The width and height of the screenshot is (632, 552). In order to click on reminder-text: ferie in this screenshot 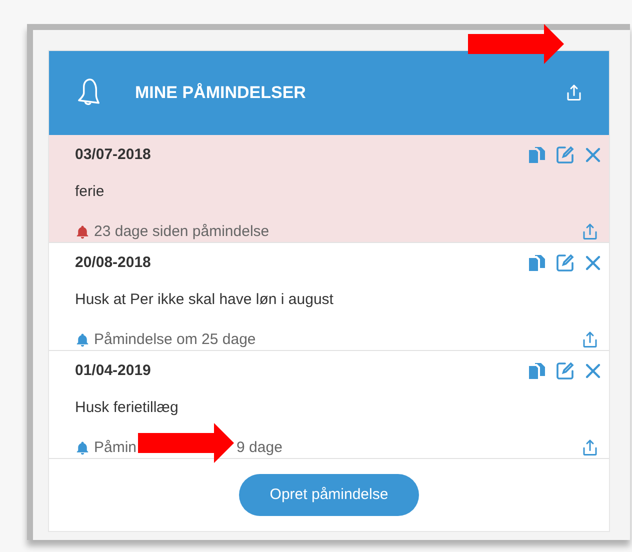, I will do `click(90, 192)`.